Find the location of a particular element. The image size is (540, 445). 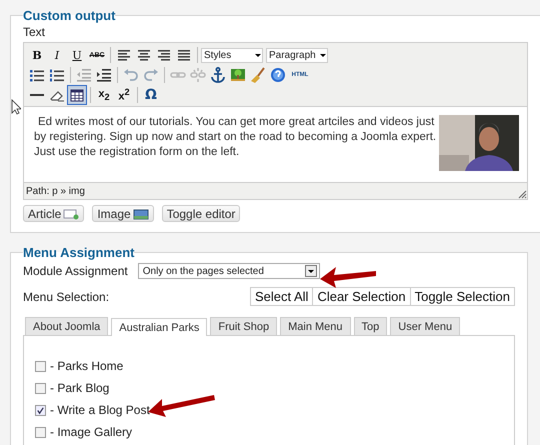

article-icon is located at coordinates (71, 214).